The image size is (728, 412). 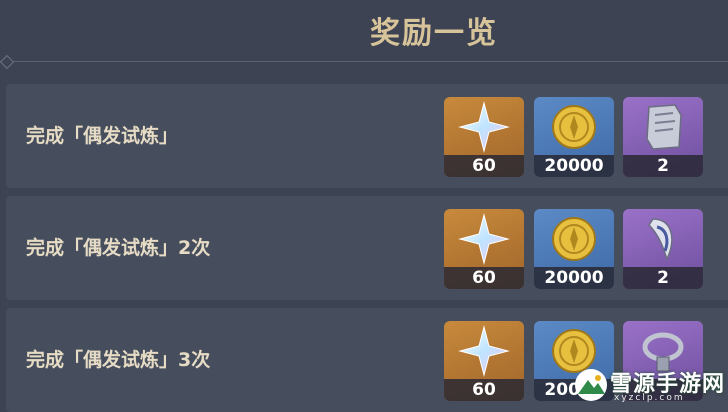 I want to click on horn-material-icon, so click(x=660, y=240).